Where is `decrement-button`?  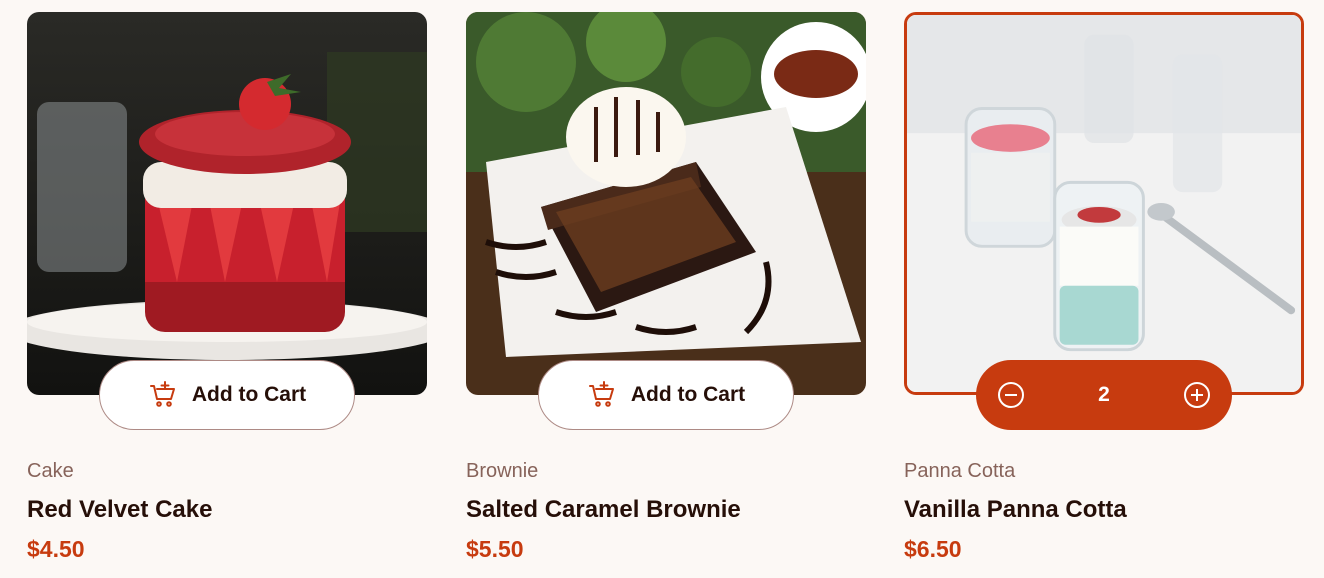 decrement-button is located at coordinates (1011, 395).